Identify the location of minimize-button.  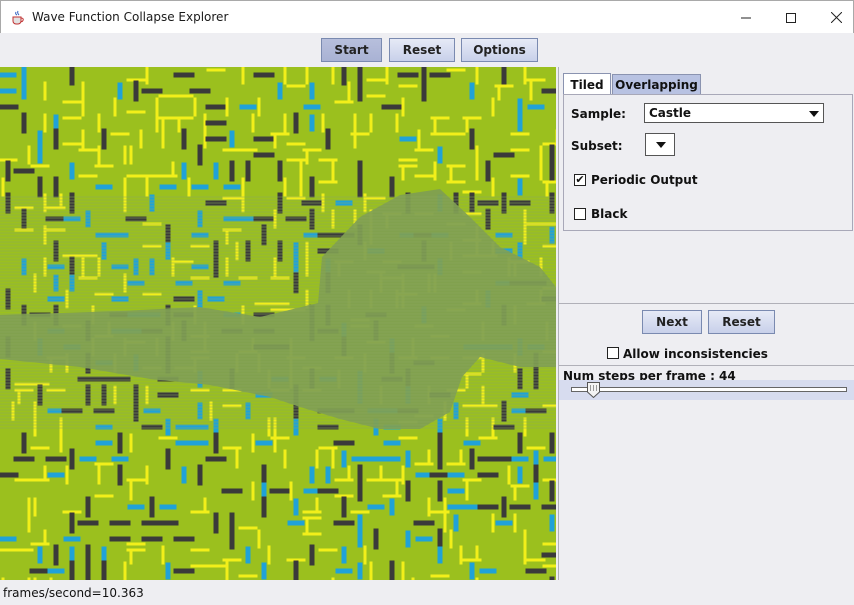
(746, 17).